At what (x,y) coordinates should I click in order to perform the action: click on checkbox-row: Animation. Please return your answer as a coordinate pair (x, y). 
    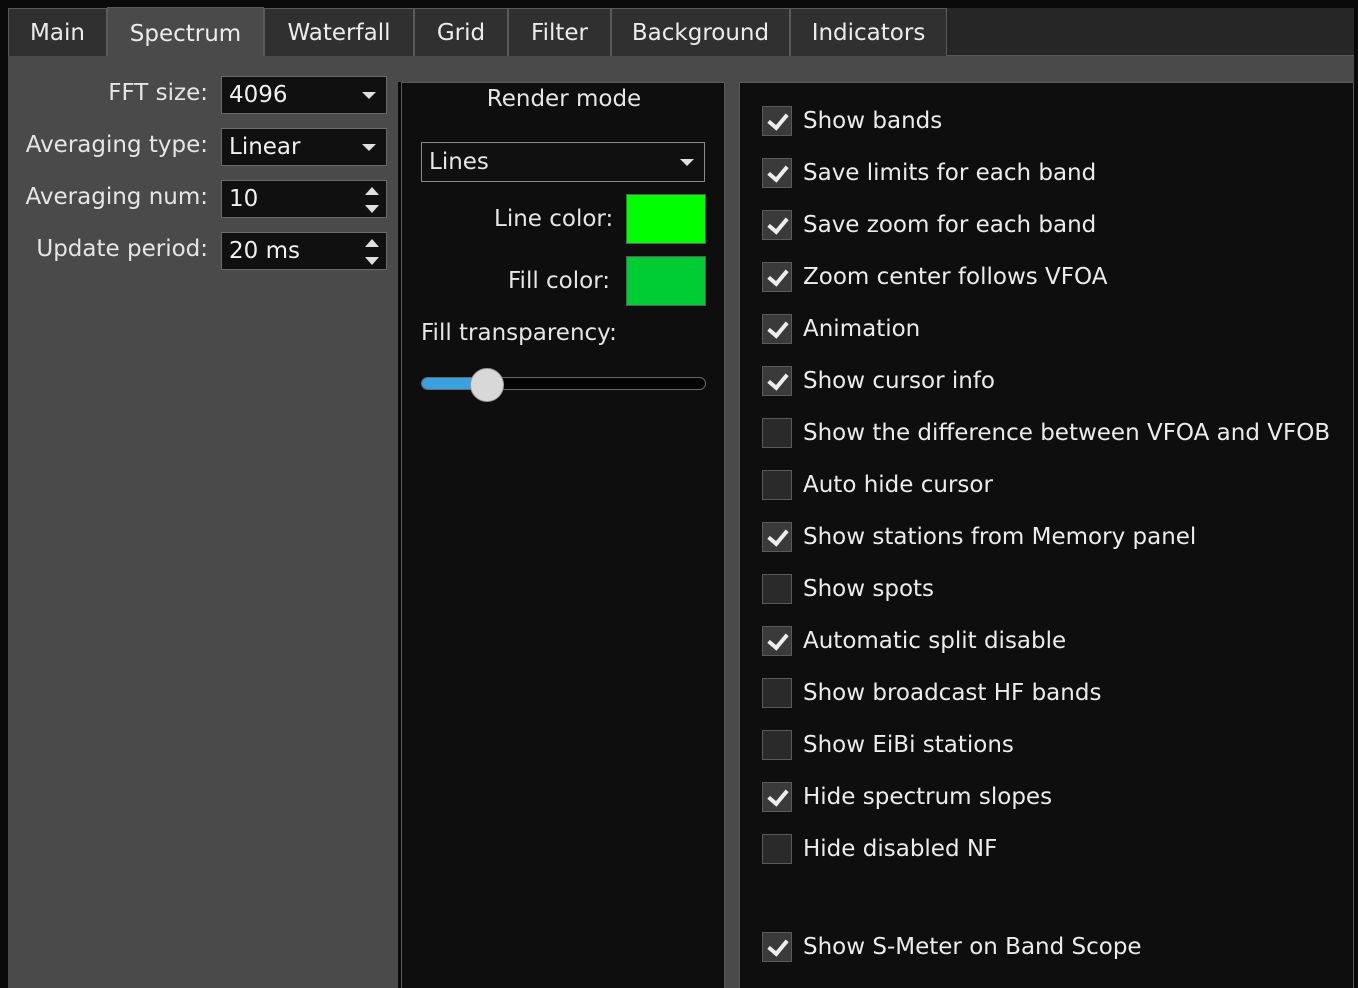
    Looking at the image, I should click on (841, 329).